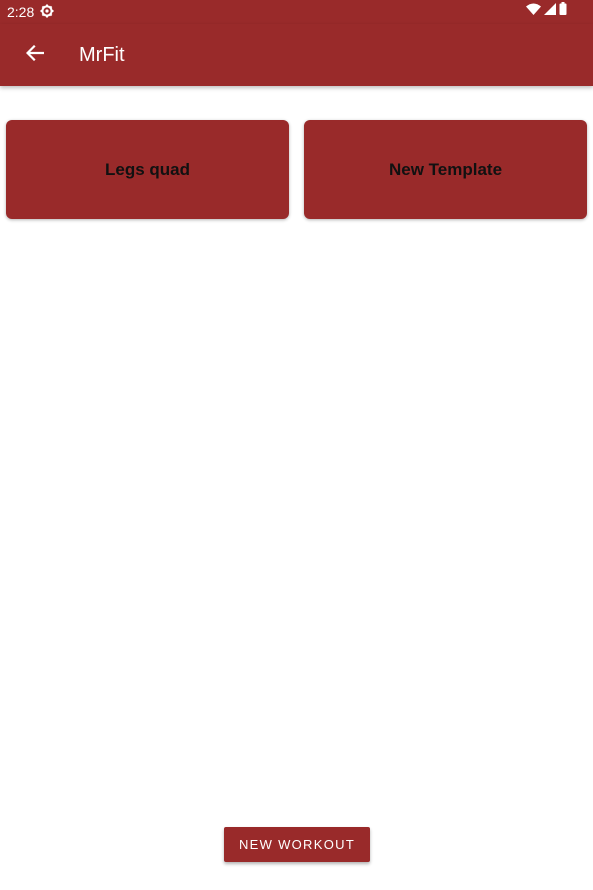  I want to click on battery-icon, so click(563, 11).